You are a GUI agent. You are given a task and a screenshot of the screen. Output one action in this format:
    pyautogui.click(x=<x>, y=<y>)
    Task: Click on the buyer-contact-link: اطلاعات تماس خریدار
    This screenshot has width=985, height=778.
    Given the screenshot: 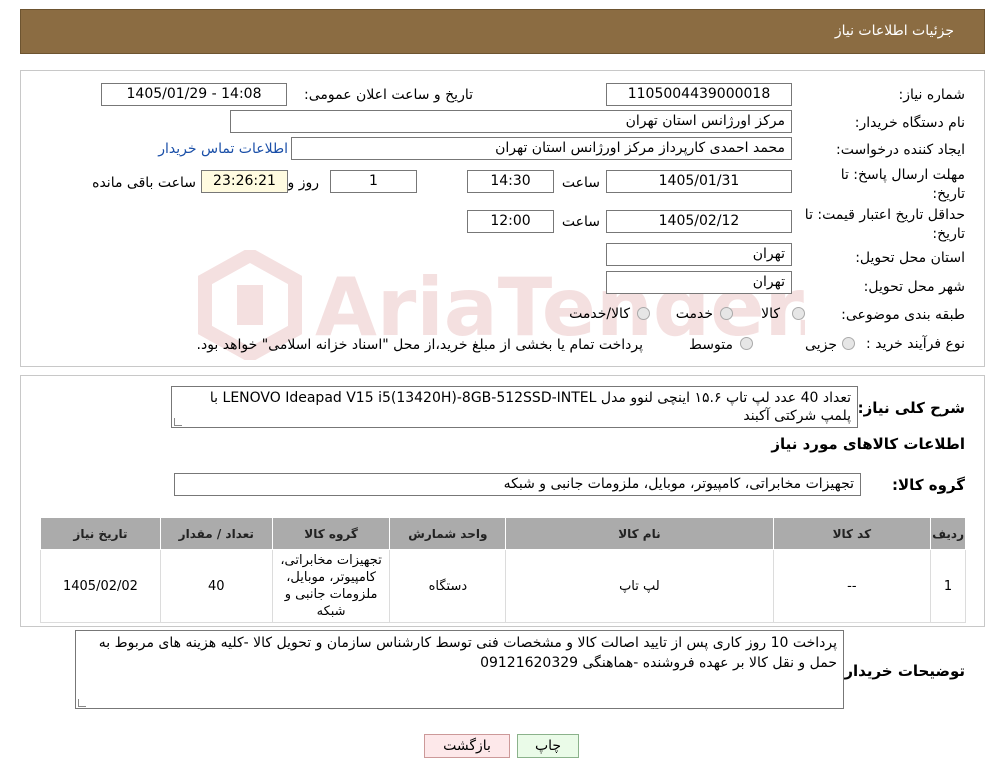 What is the action you would take?
    pyautogui.click(x=223, y=149)
    